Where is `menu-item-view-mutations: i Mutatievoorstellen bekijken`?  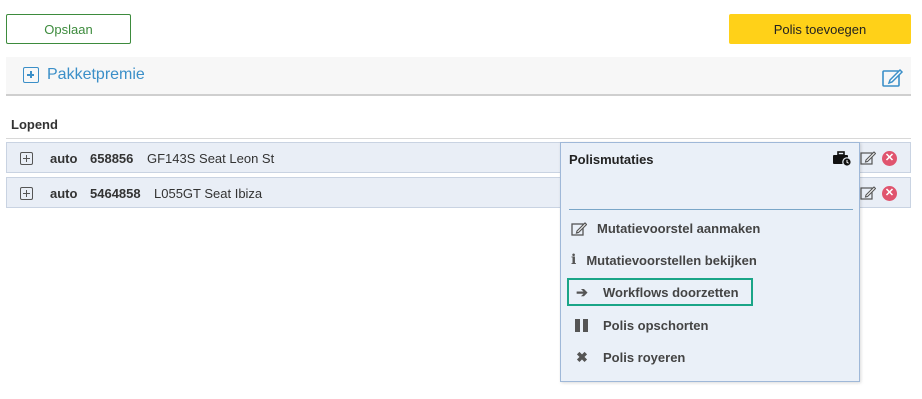
menu-item-view-mutations: i Mutatievoorstellen bekijken is located at coordinates (662, 260).